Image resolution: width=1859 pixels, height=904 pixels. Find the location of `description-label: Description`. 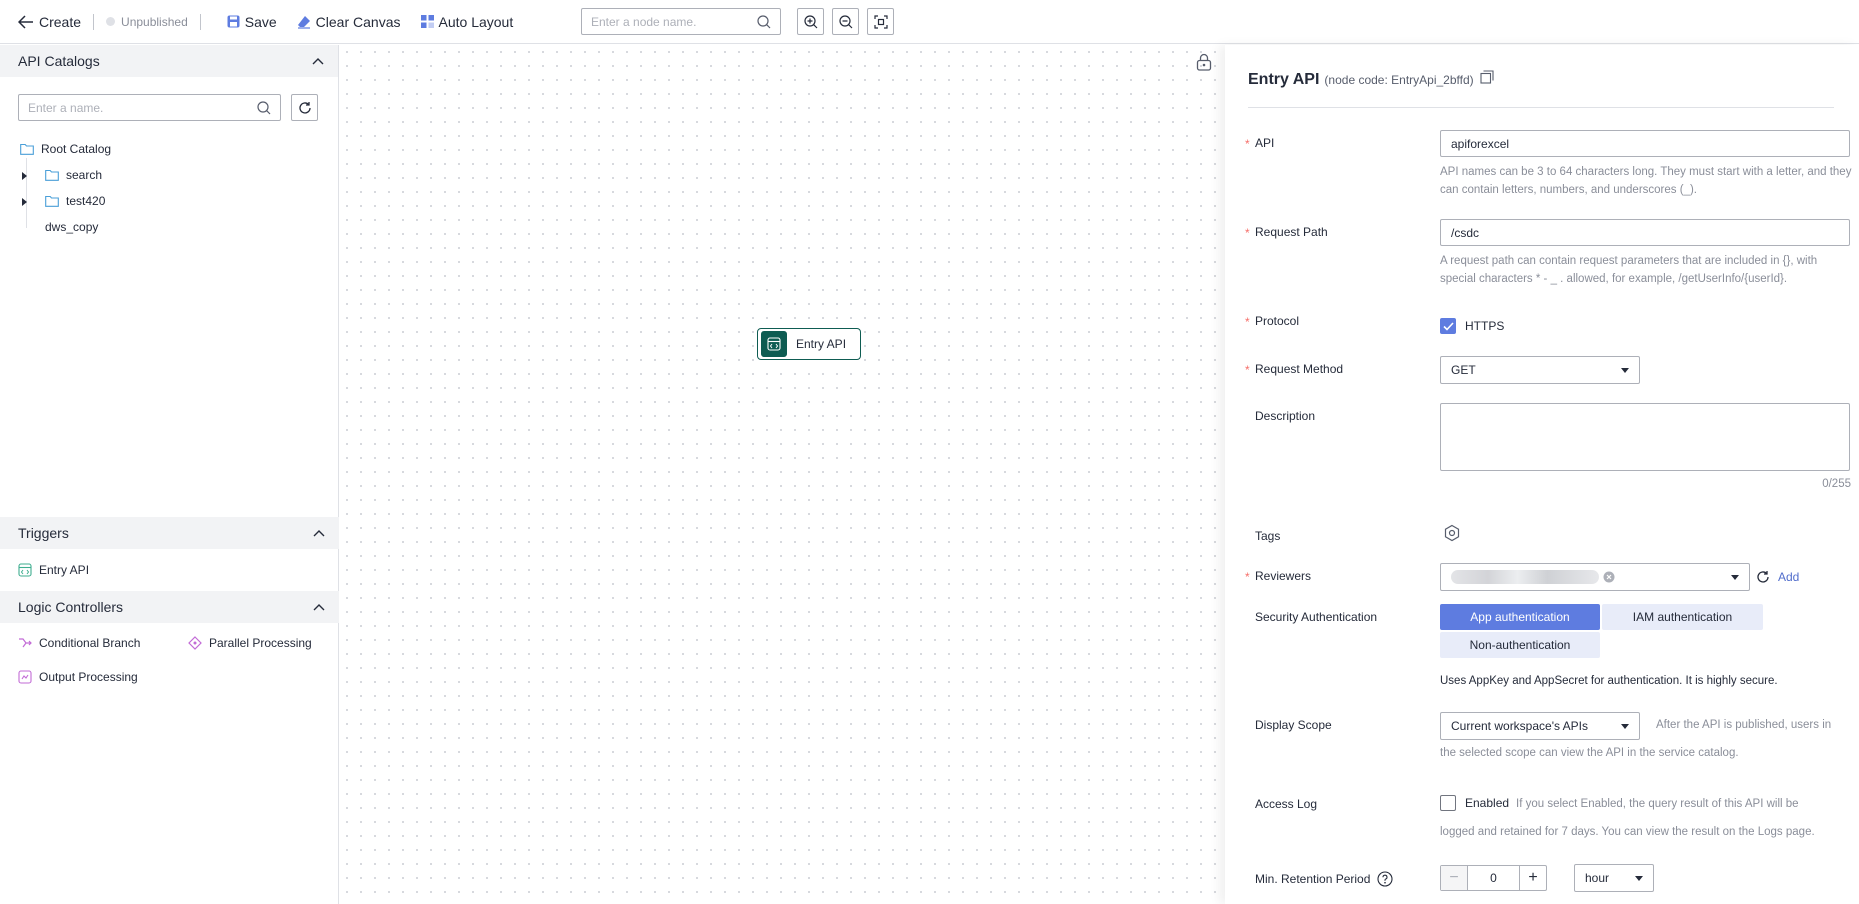

description-label: Description is located at coordinates (1285, 416).